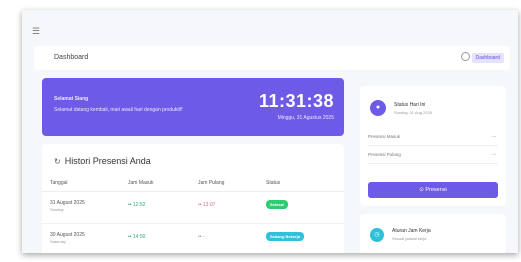 The image size is (521, 262). What do you see at coordinates (384, 136) in the screenshot?
I see `checkin-label: Presensi Masuk` at bounding box center [384, 136].